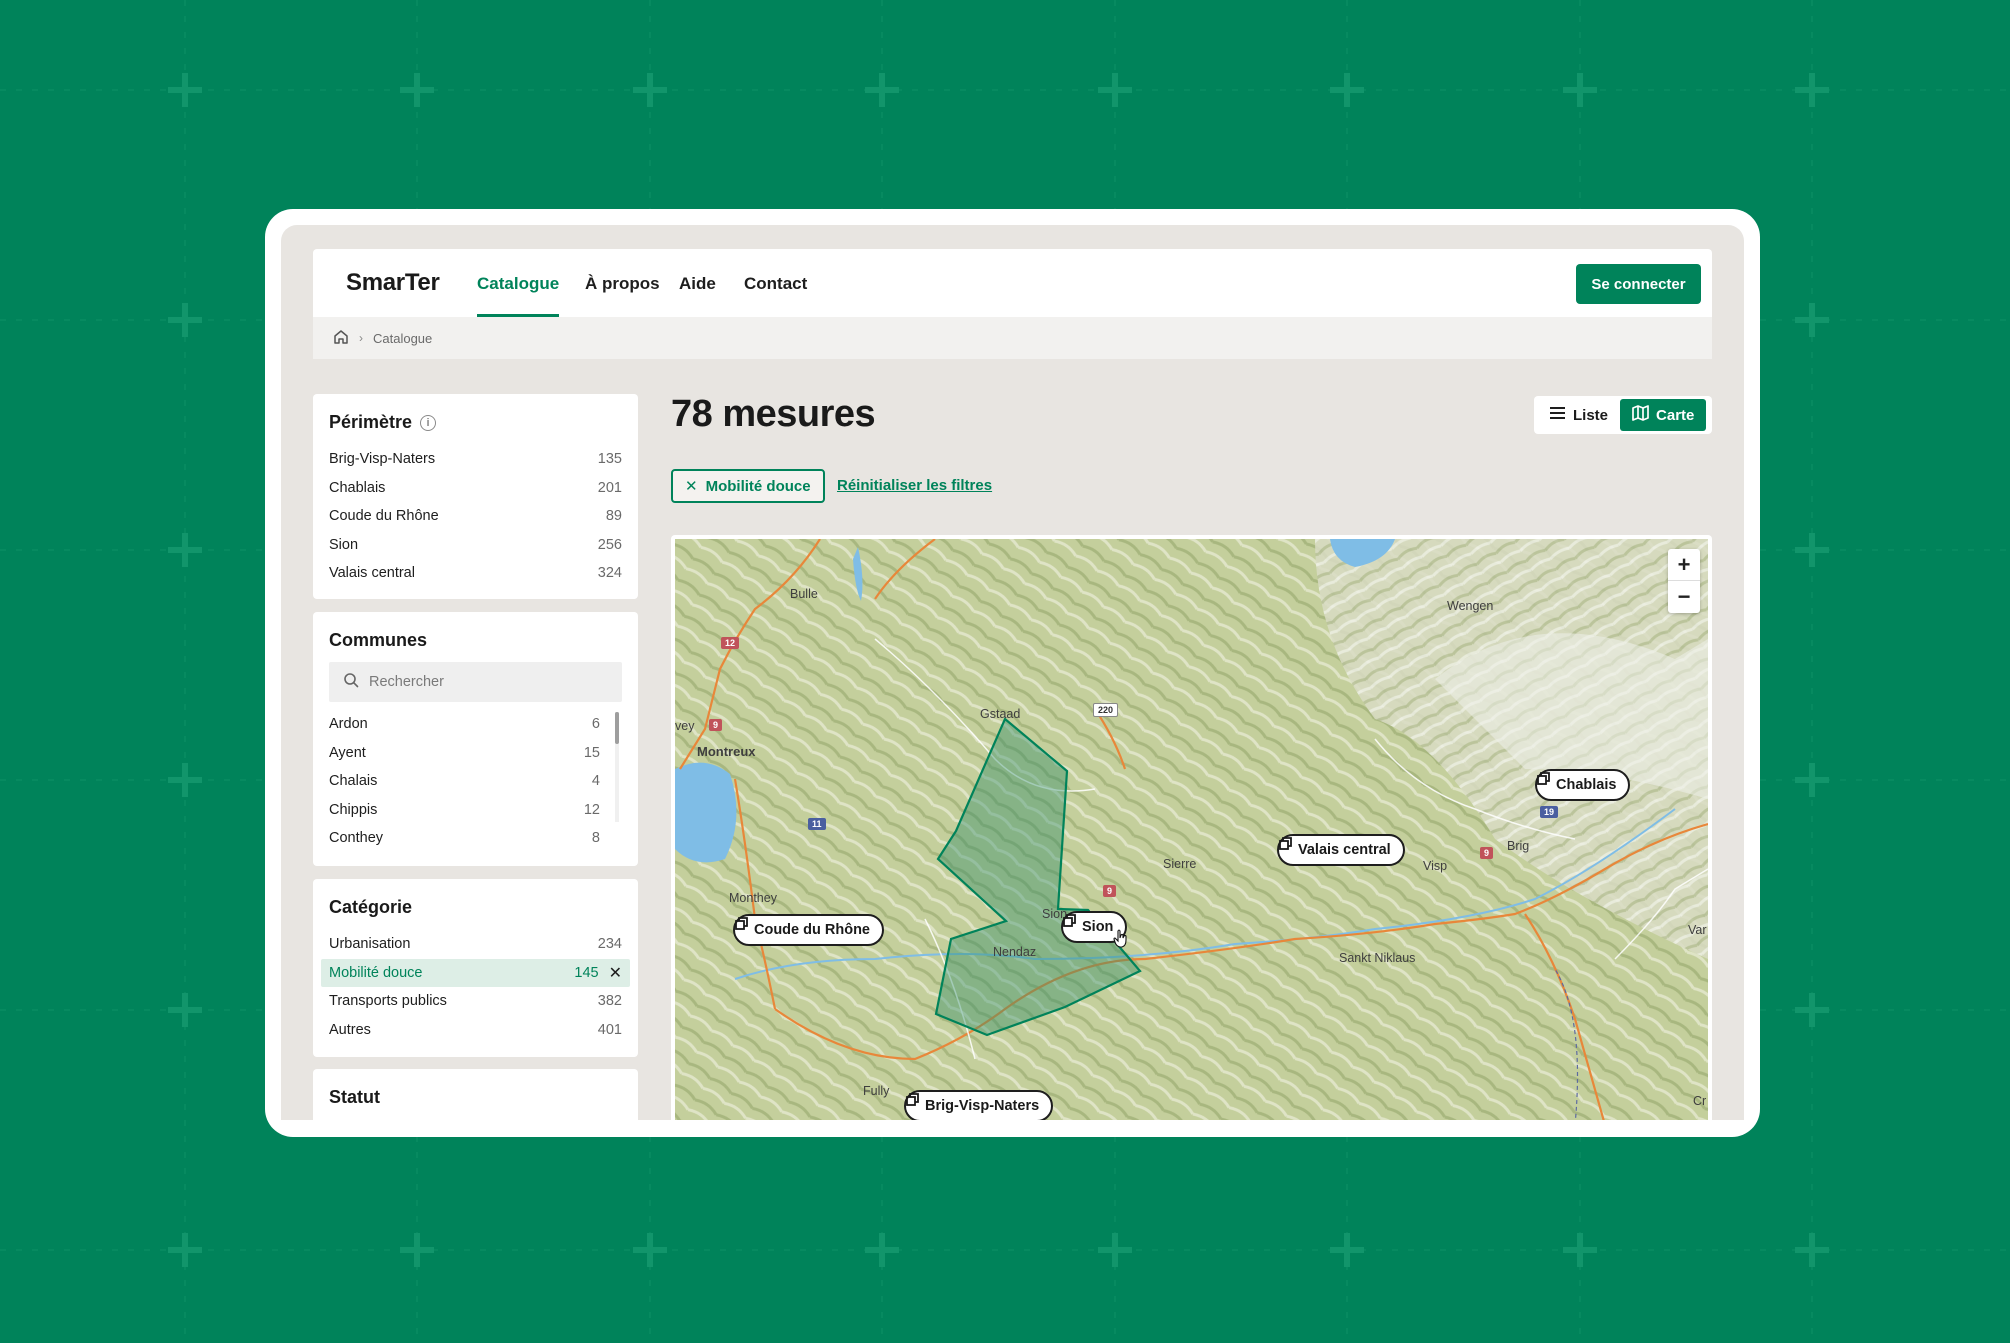 This screenshot has width=2010, height=1343. I want to click on perimetre-item: Valais central 324, so click(475, 573).